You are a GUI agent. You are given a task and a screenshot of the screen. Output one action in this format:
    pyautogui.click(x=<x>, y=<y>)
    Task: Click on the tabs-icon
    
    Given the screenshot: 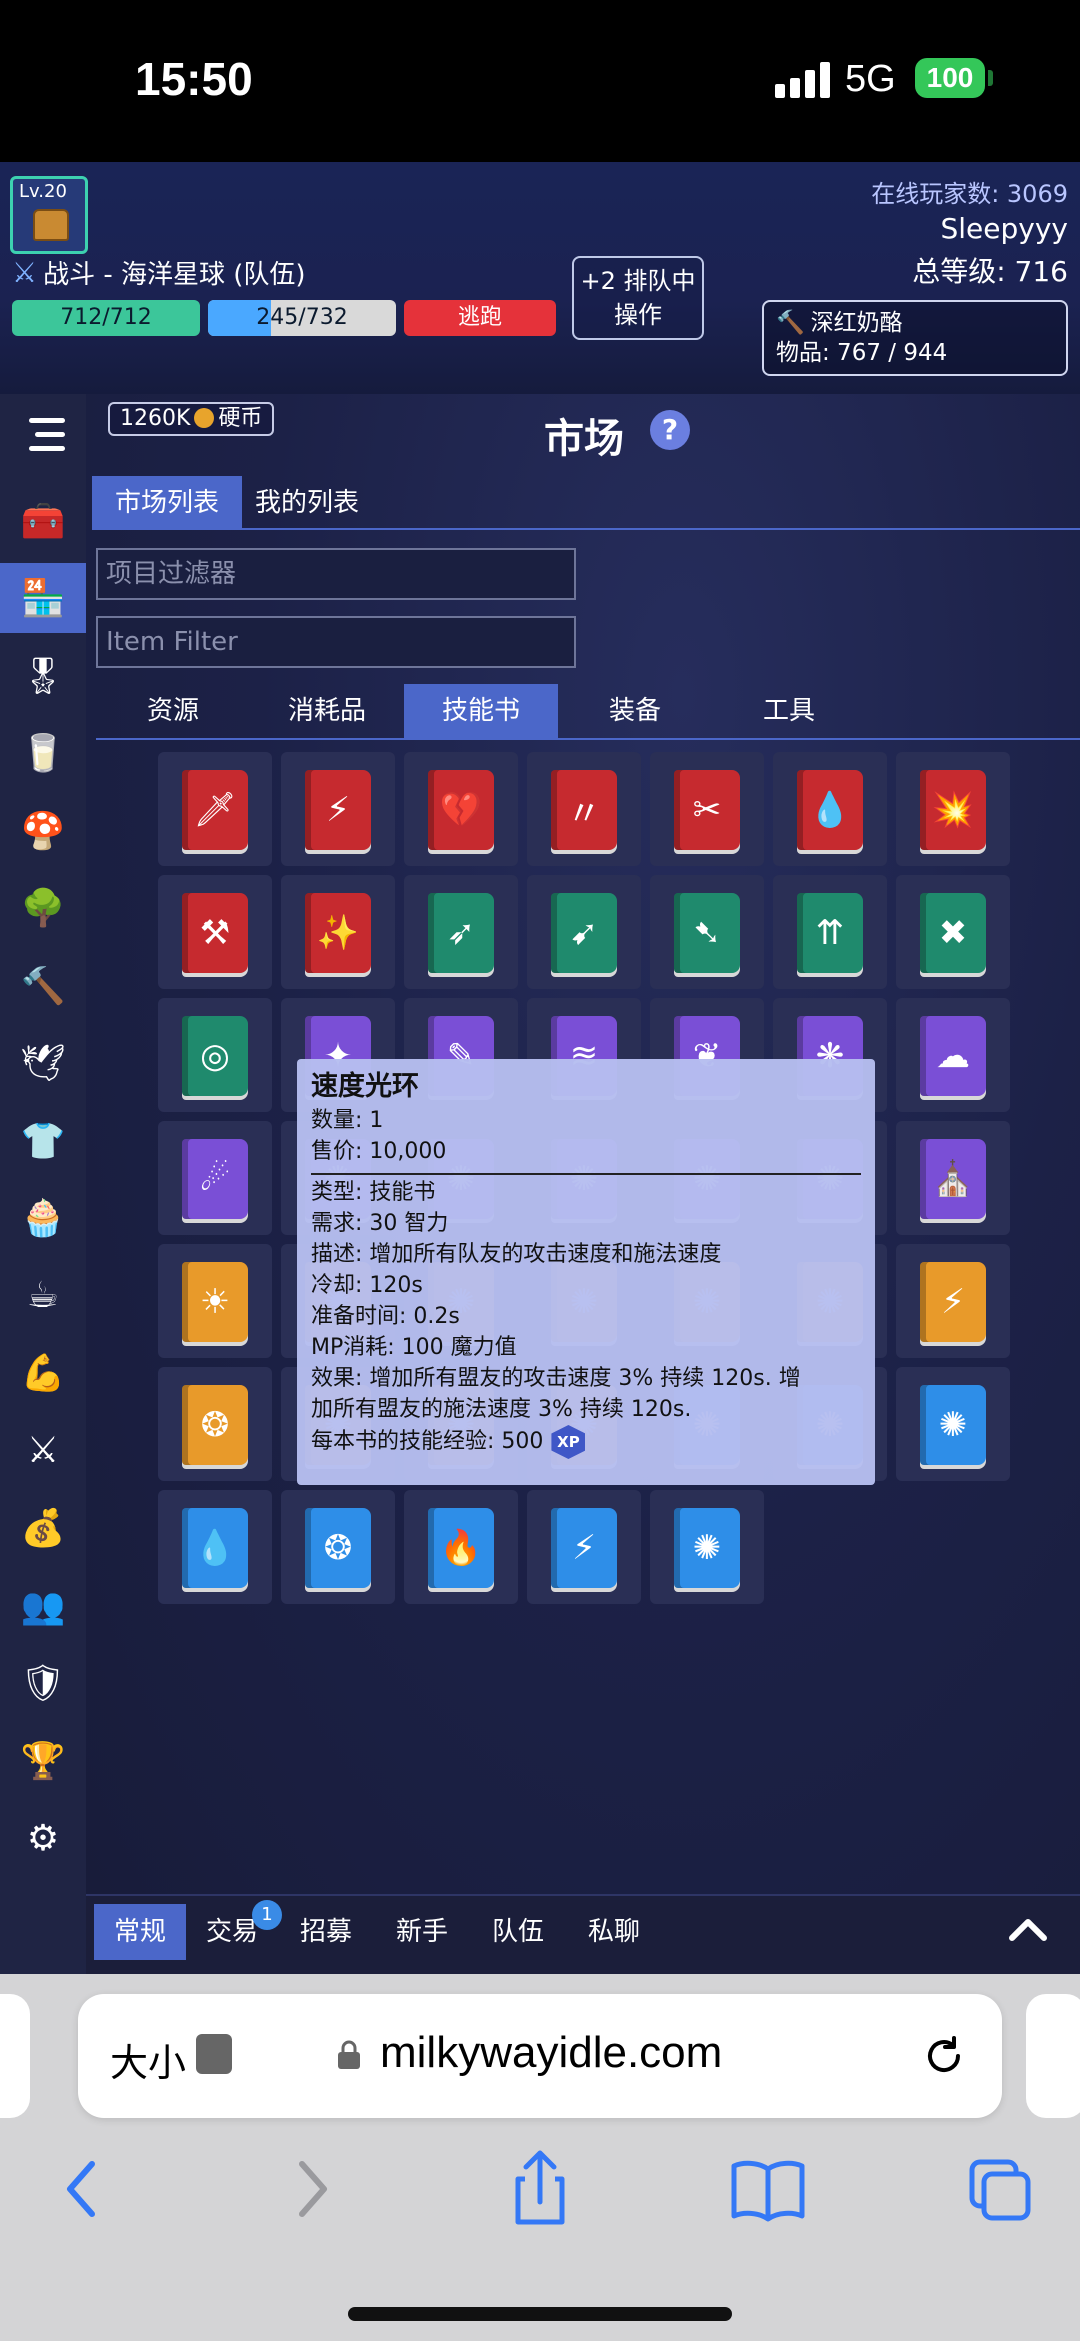 What is the action you would take?
    pyautogui.click(x=1000, y=2189)
    